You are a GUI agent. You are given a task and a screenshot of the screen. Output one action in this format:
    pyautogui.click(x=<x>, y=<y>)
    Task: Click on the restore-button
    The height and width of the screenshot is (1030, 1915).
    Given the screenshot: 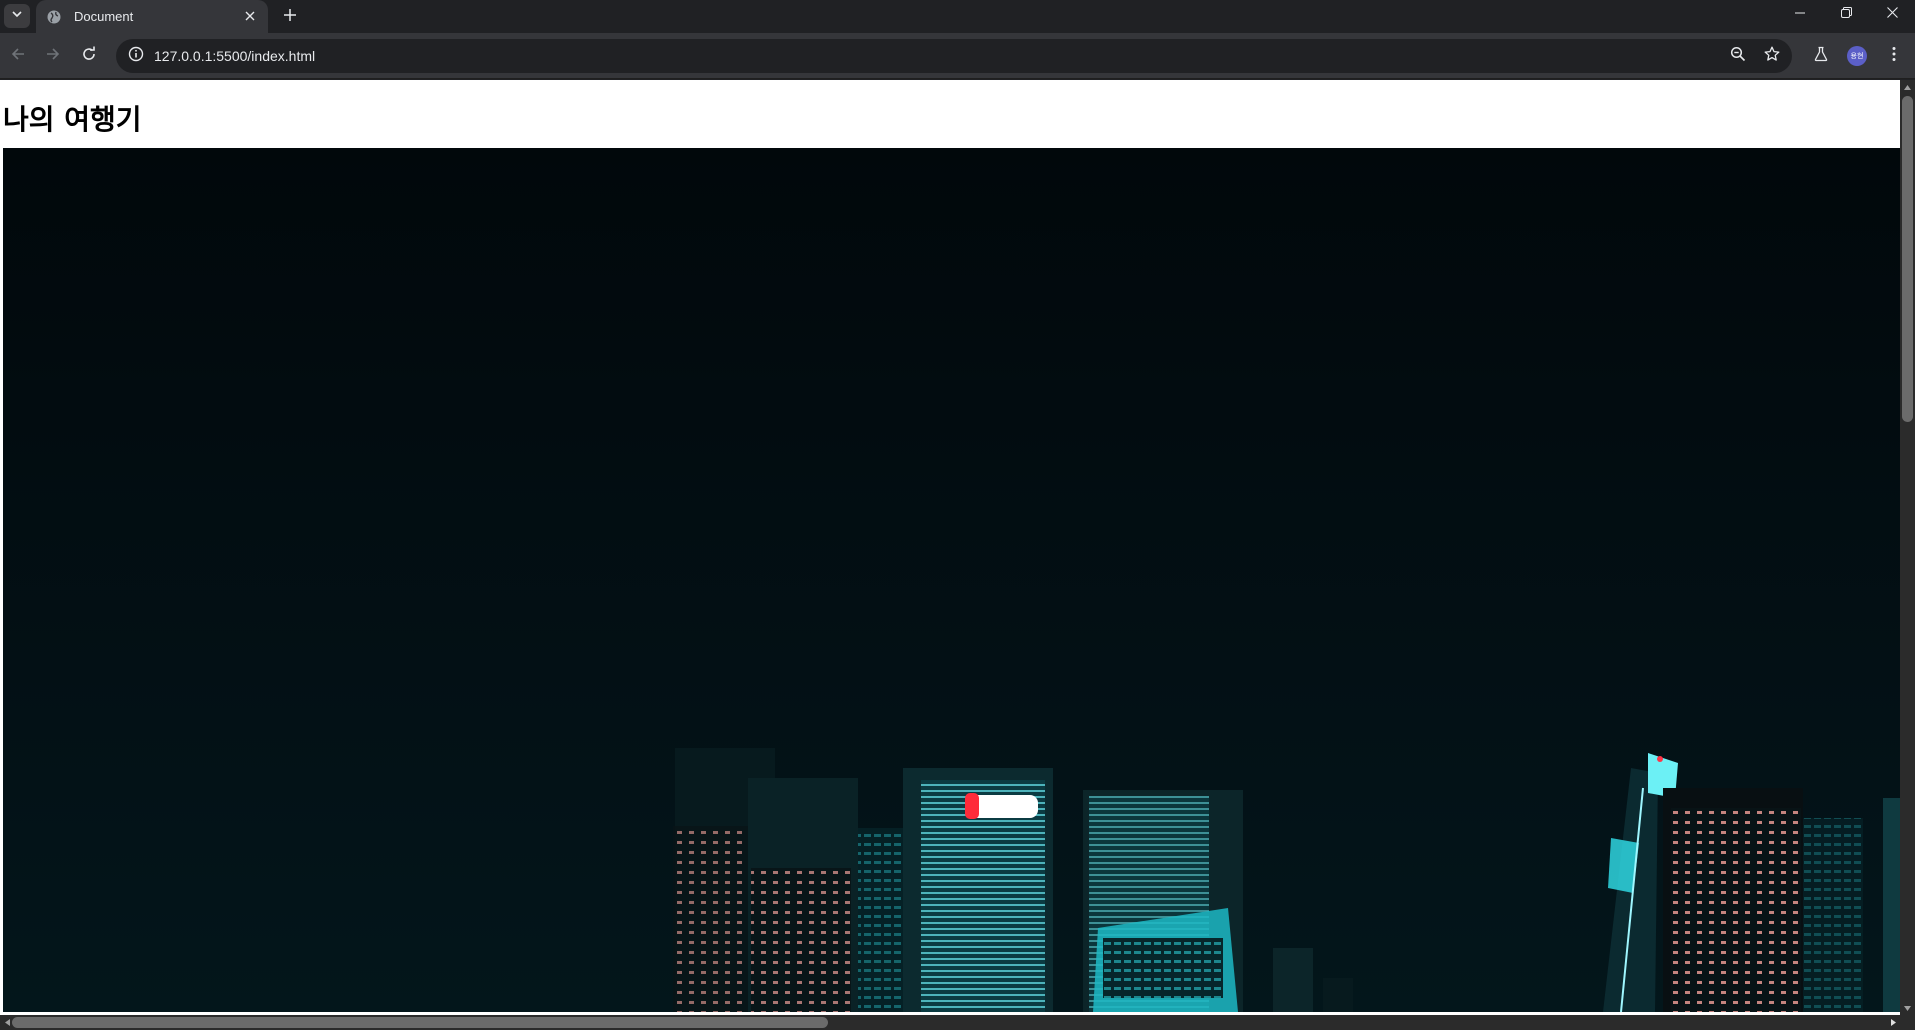 What is the action you would take?
    pyautogui.click(x=1846, y=13)
    